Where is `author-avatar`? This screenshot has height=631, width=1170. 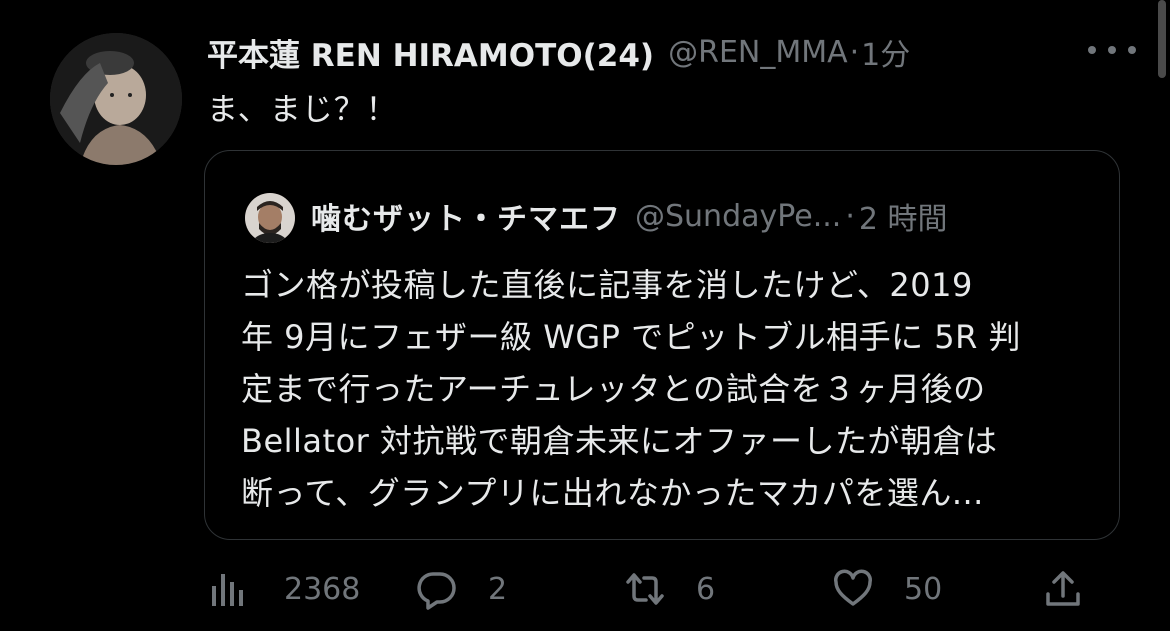
author-avatar is located at coordinates (116, 99).